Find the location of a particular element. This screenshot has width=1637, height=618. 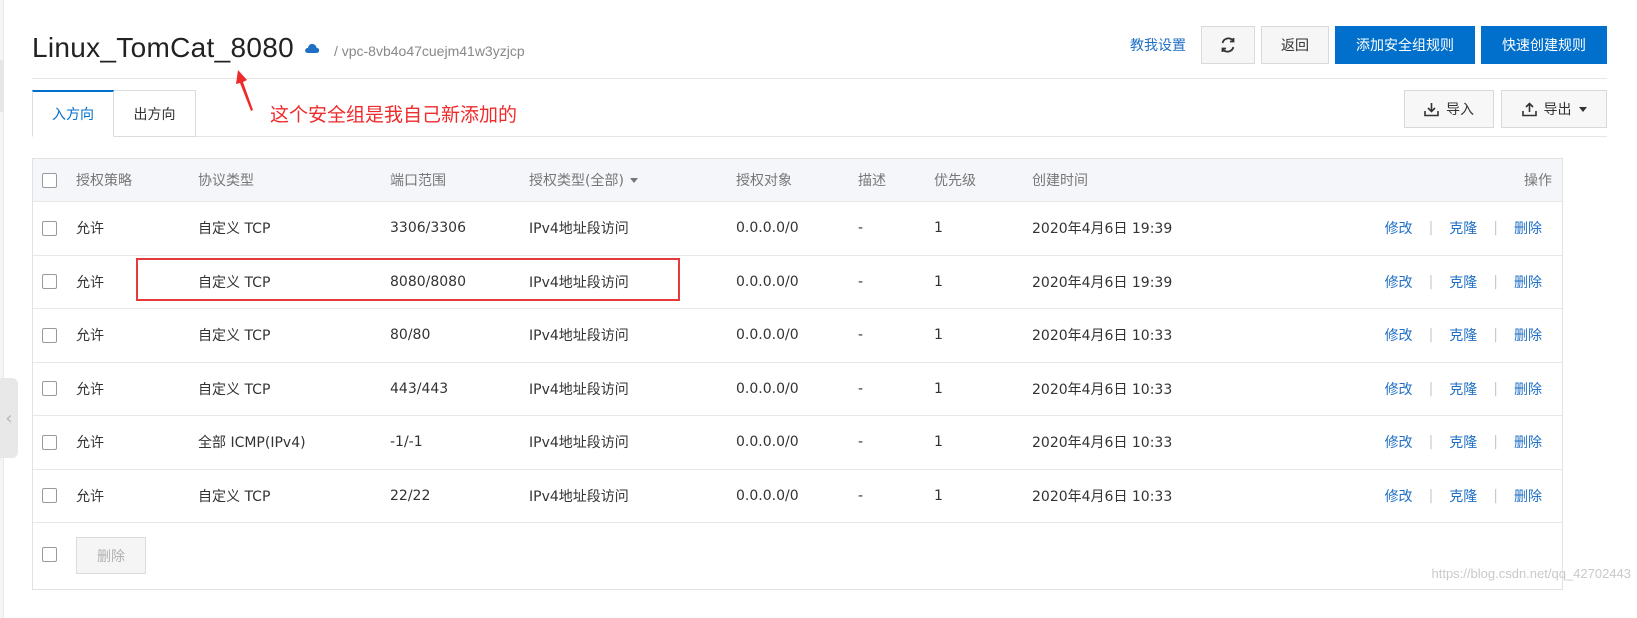

back-button: 返回 is located at coordinates (1295, 45).